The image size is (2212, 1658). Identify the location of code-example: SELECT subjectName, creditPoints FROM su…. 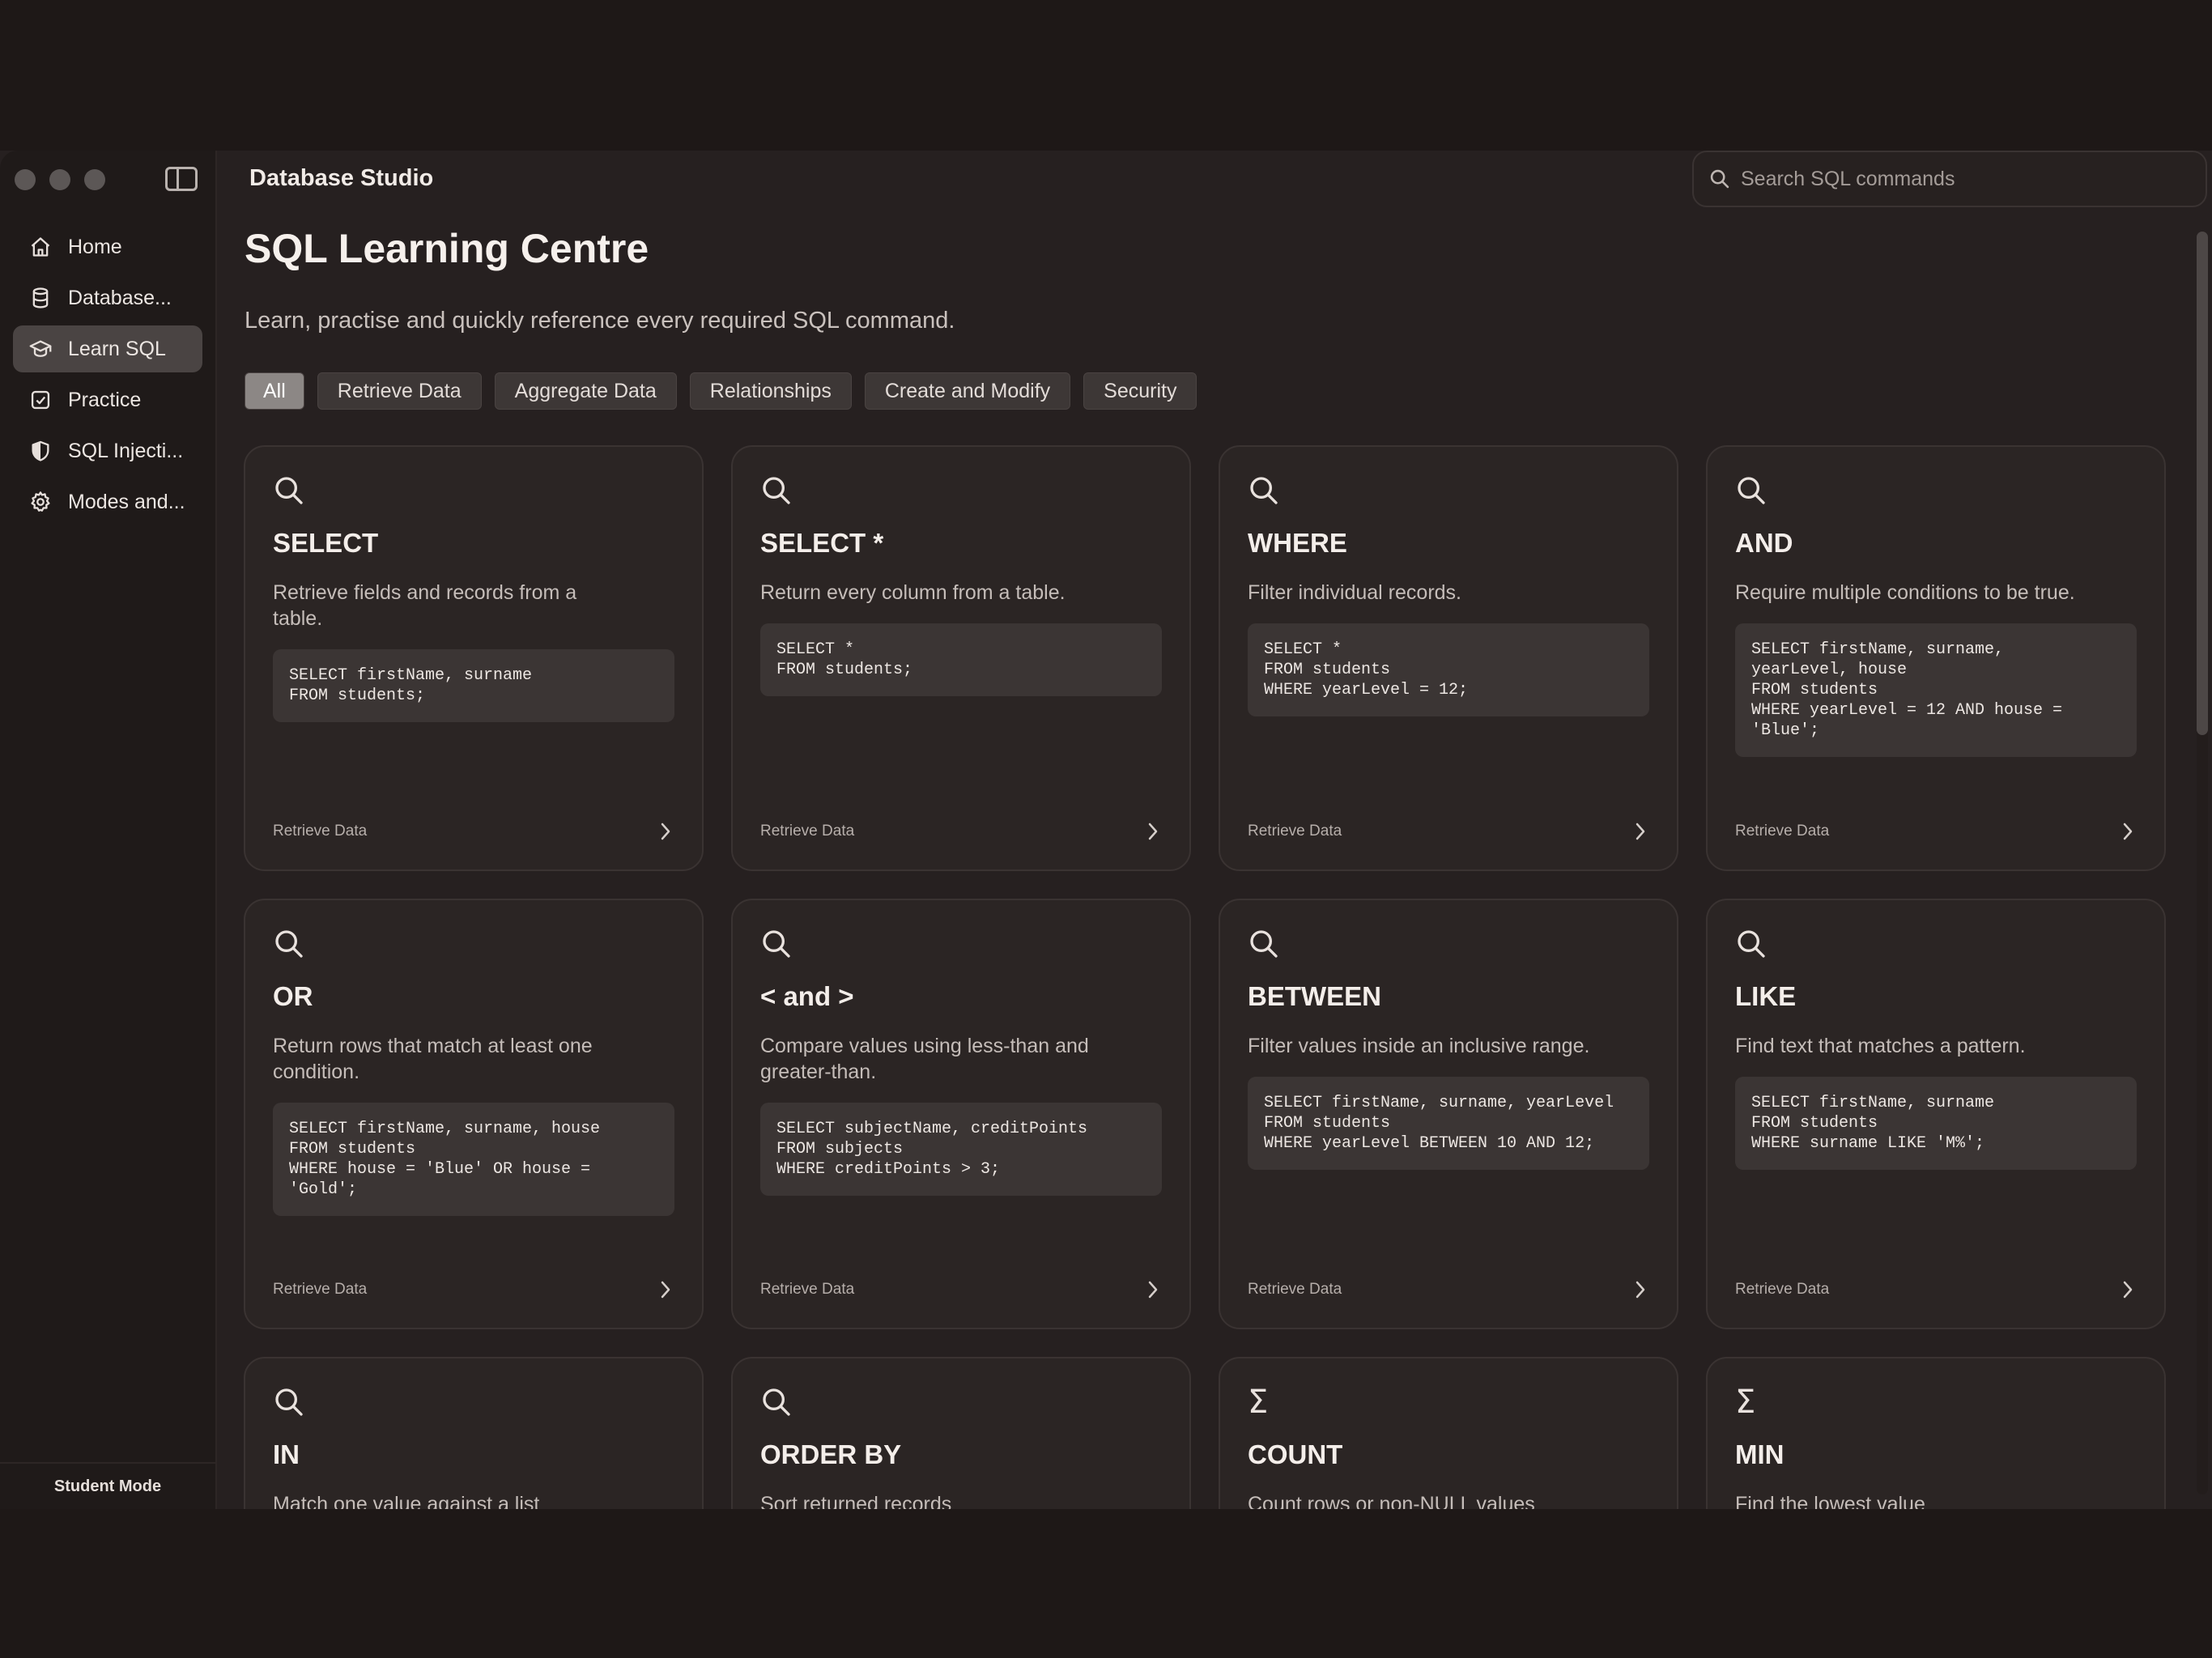
(961, 1149).